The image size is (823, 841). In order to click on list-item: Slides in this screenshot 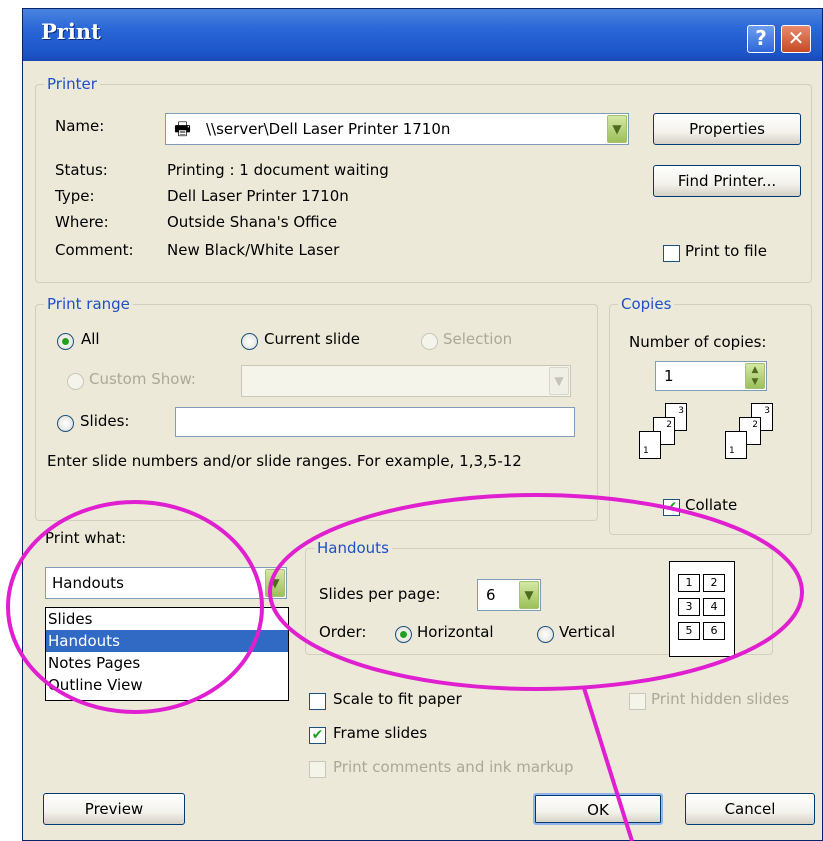, I will do `click(167, 619)`.